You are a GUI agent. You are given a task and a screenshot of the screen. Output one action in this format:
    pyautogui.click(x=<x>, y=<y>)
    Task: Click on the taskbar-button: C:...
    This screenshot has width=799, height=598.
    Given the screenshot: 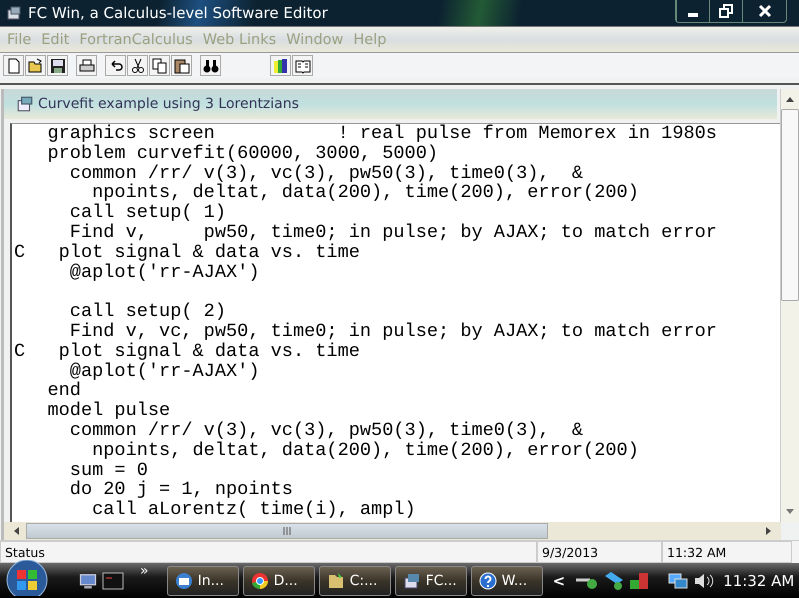 What is the action you would take?
    pyautogui.click(x=354, y=581)
    